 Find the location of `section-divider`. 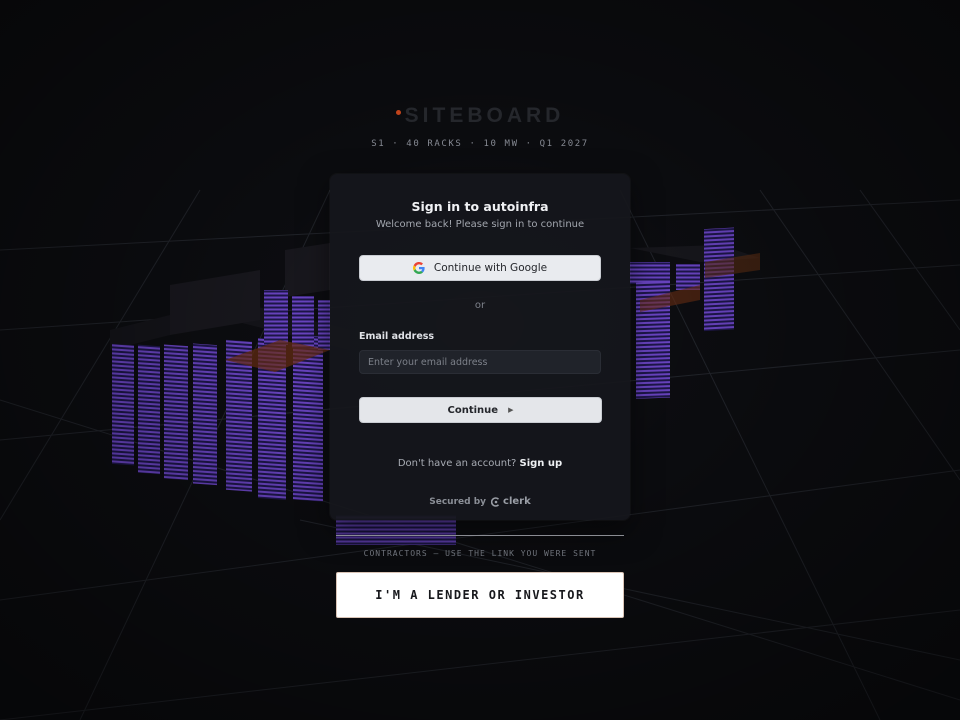

section-divider is located at coordinates (480, 535).